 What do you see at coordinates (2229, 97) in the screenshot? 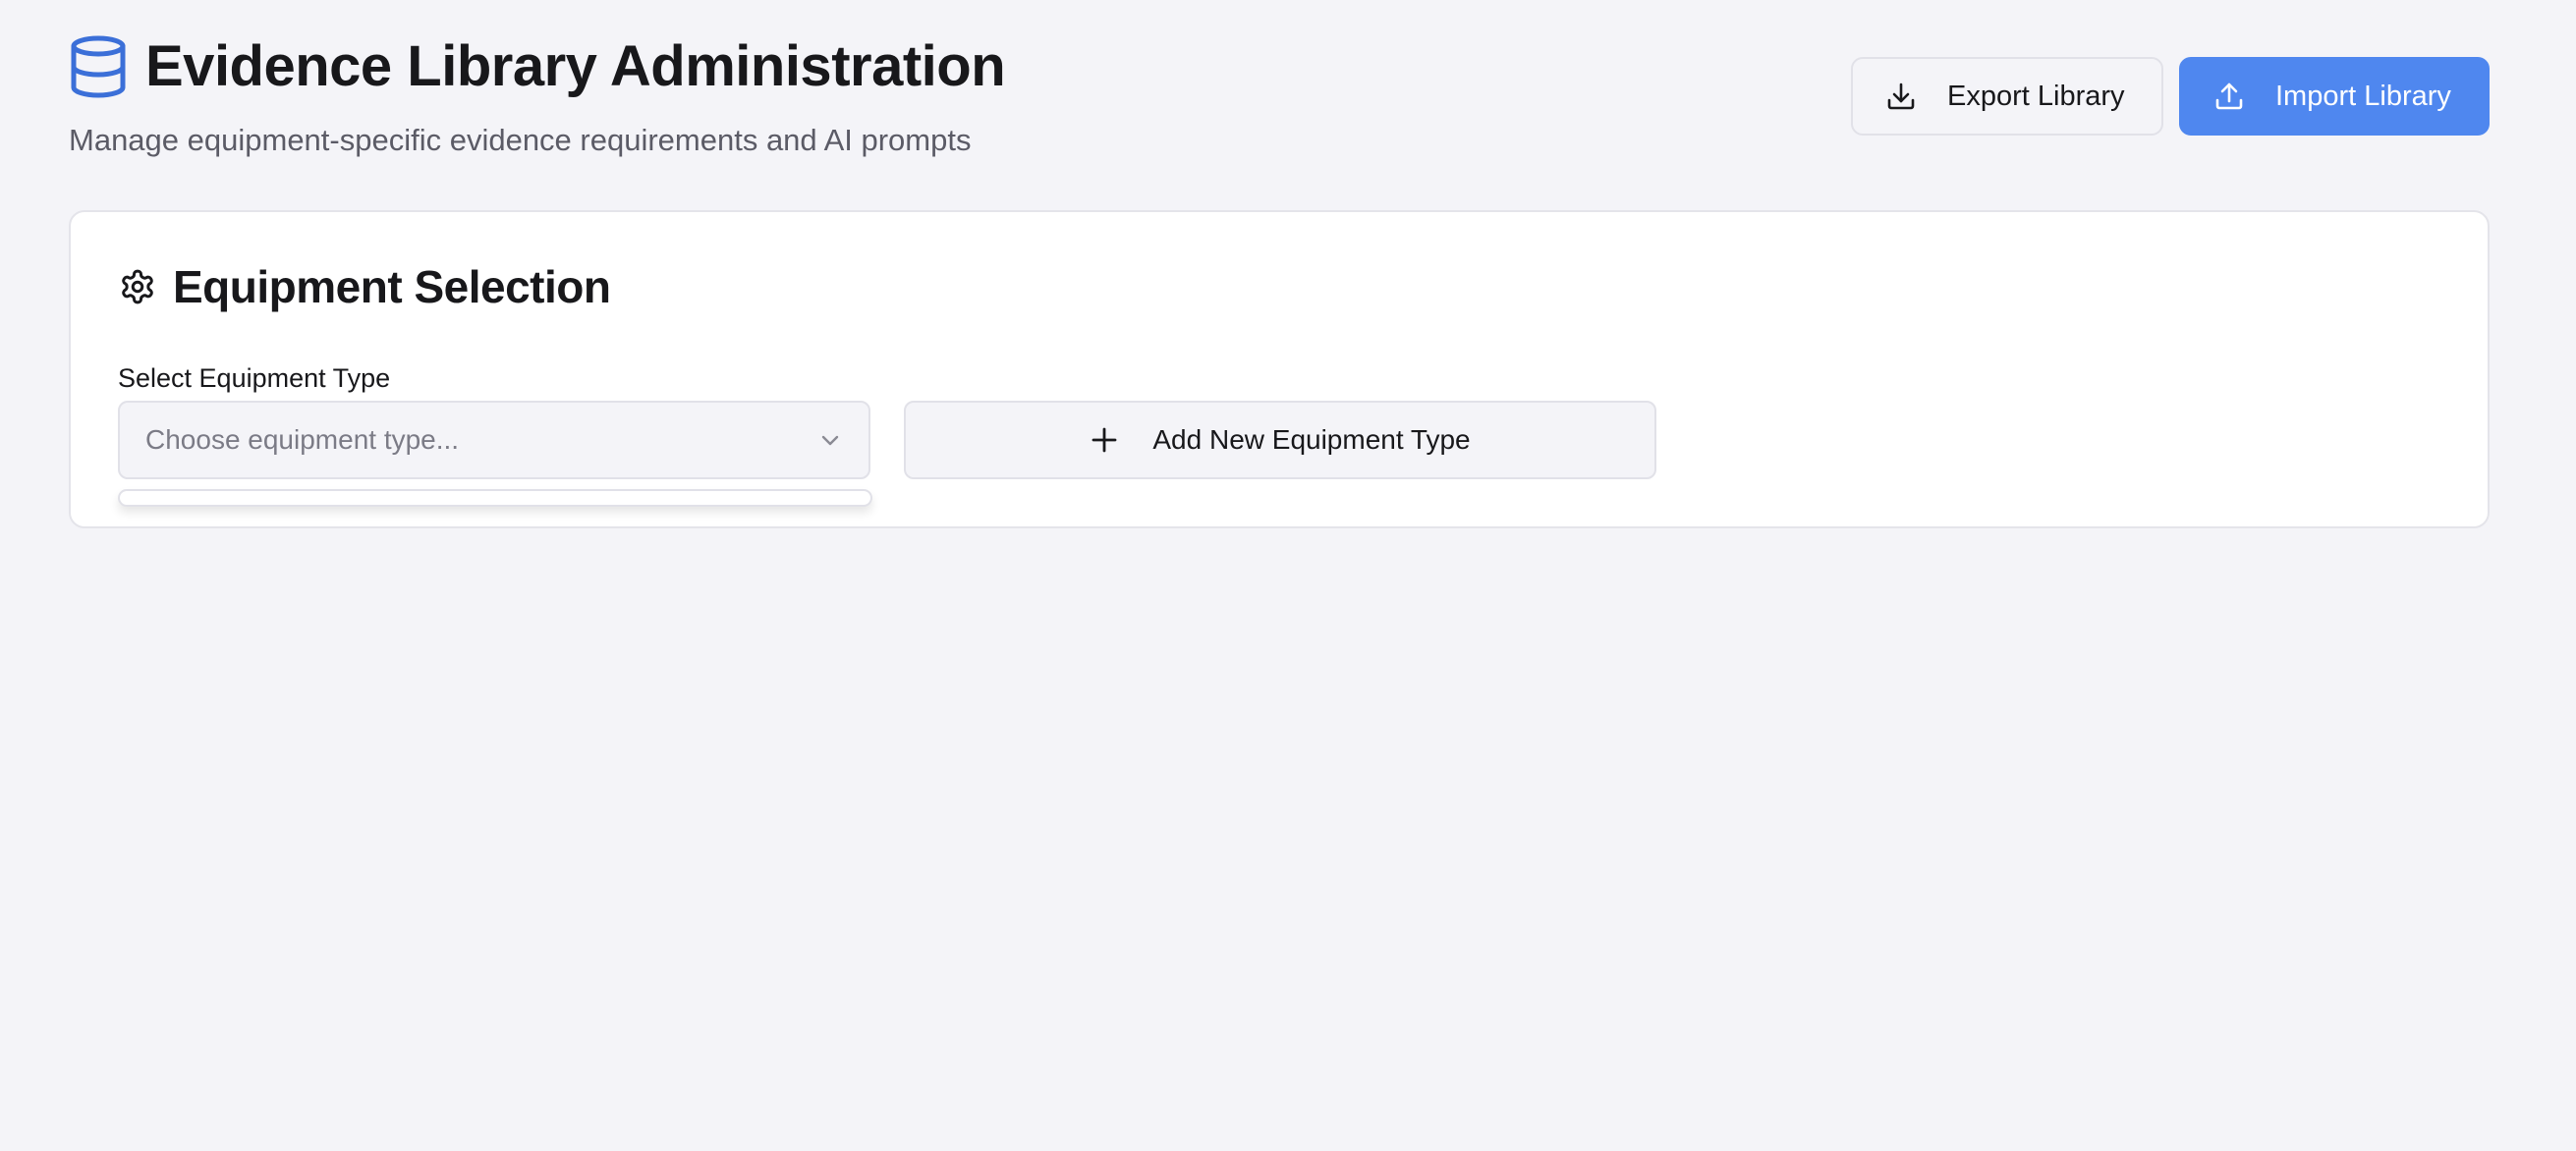
I see `upload-icon` at bounding box center [2229, 97].